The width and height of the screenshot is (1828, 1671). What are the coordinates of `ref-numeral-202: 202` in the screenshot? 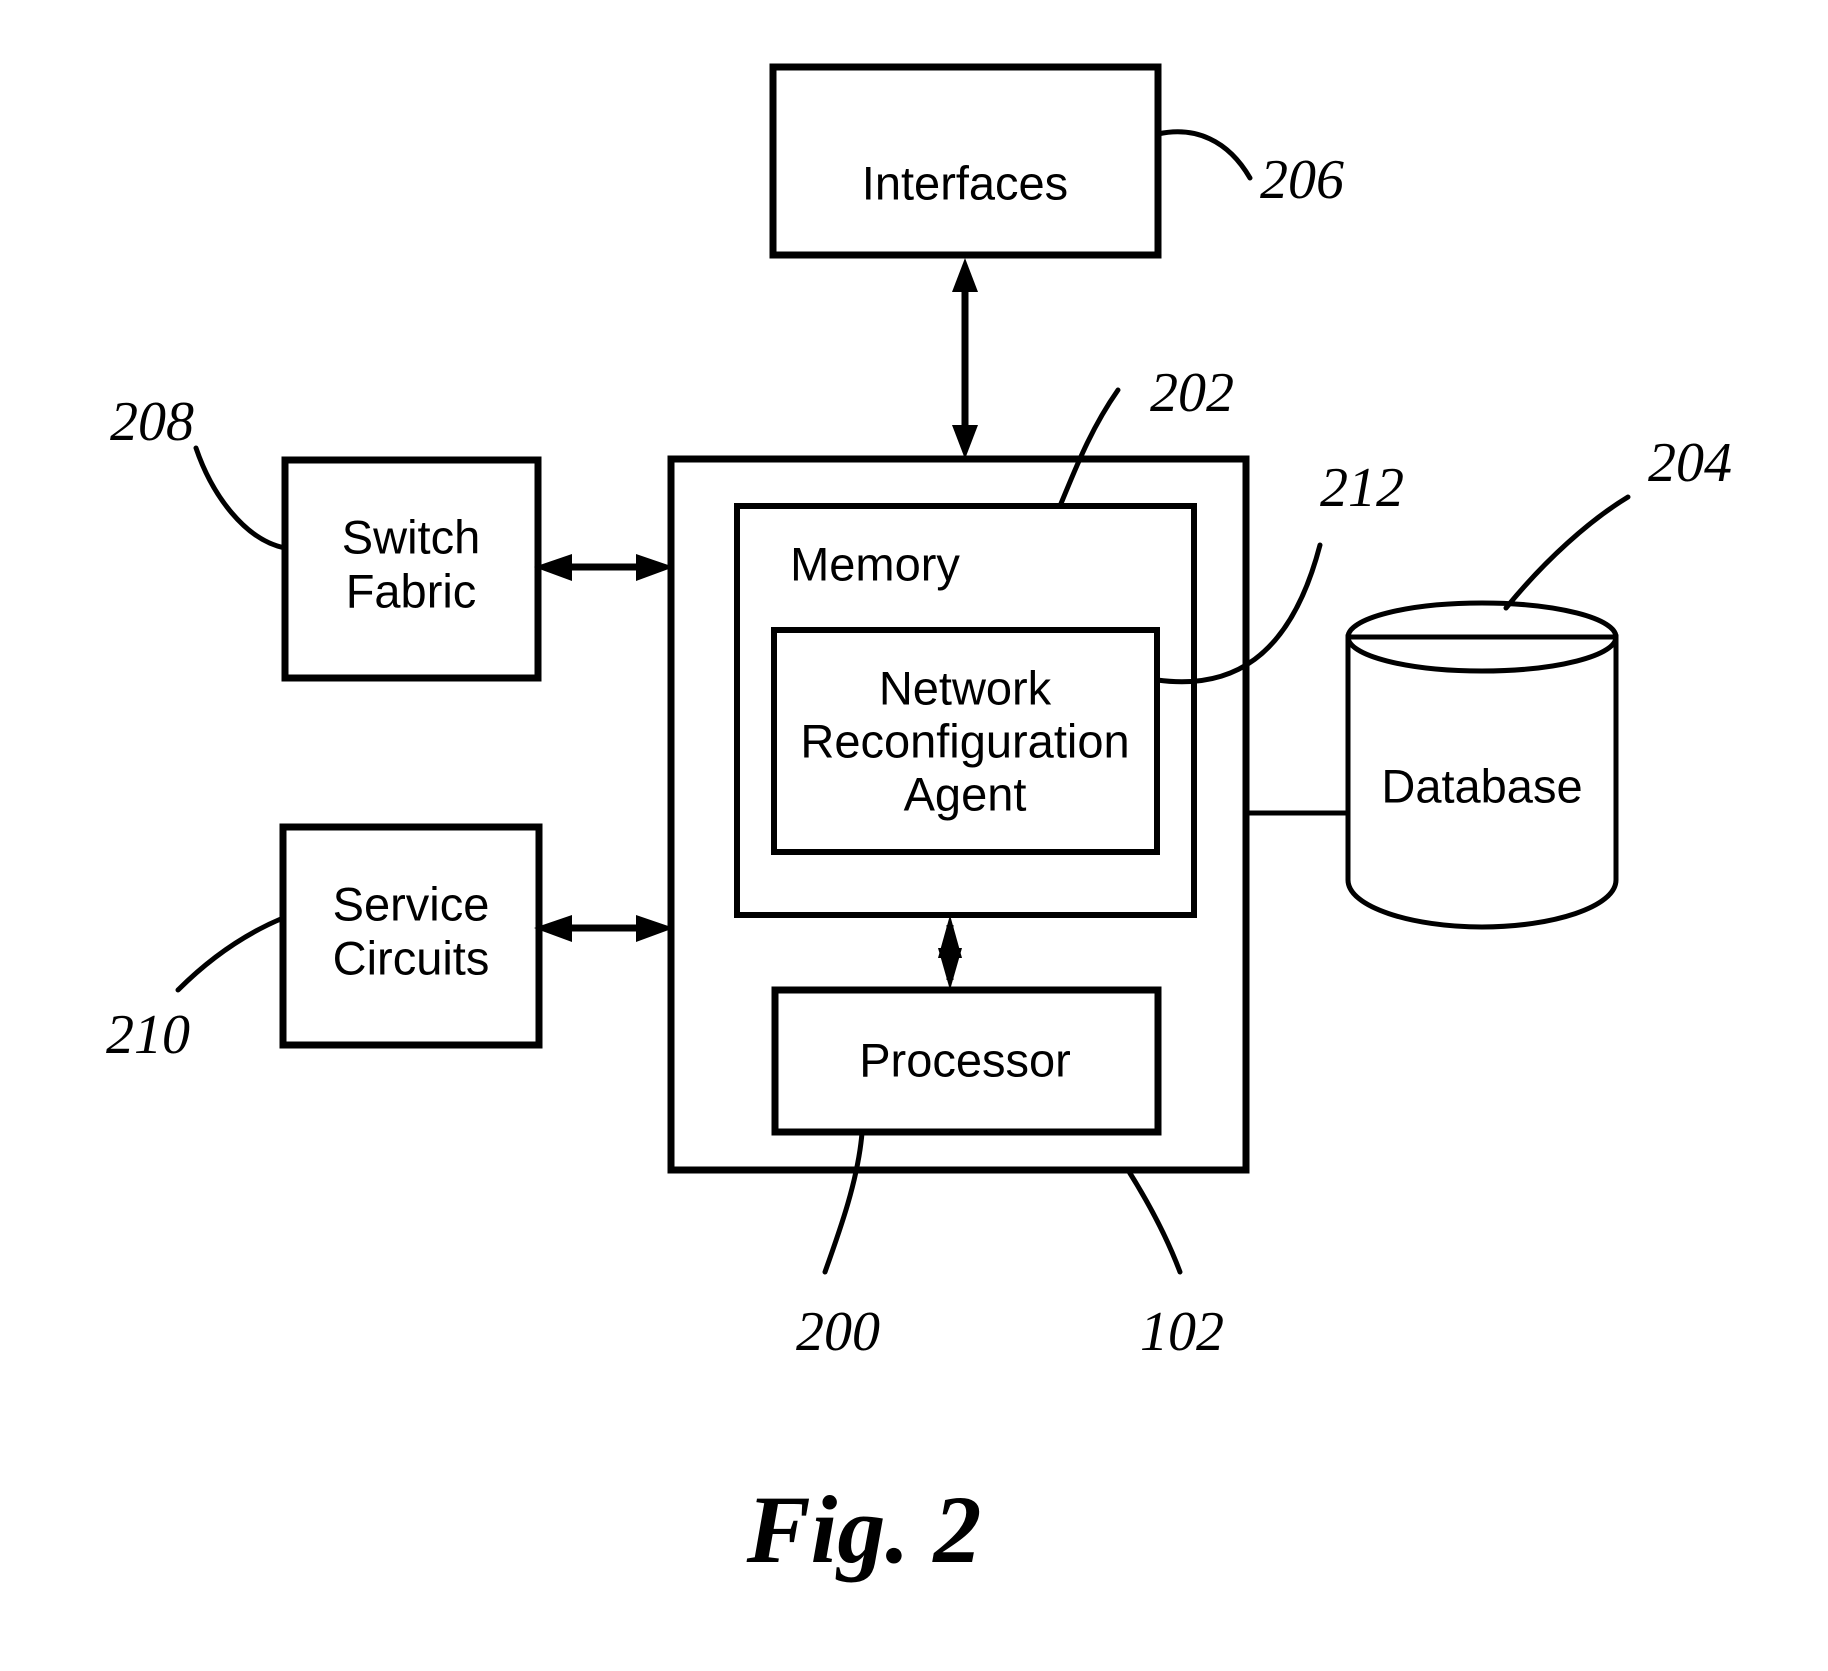 It's located at (1192, 393).